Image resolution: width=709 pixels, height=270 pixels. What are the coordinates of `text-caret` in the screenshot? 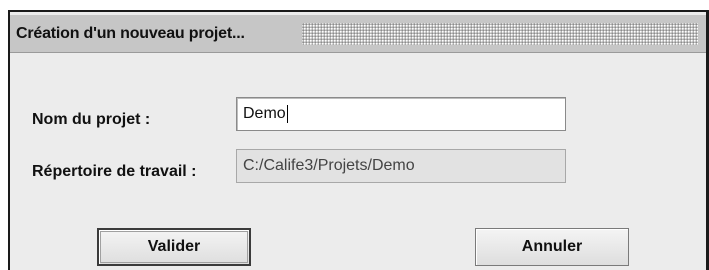 It's located at (287, 114).